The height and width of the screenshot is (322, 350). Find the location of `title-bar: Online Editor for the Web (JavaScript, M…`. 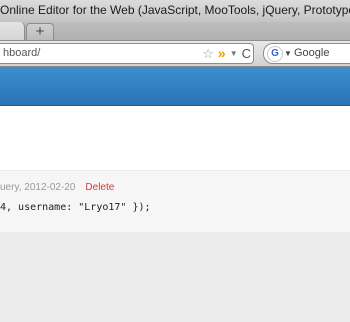

title-bar: Online Editor for the Web (JavaScript, M… is located at coordinates (175, 11).